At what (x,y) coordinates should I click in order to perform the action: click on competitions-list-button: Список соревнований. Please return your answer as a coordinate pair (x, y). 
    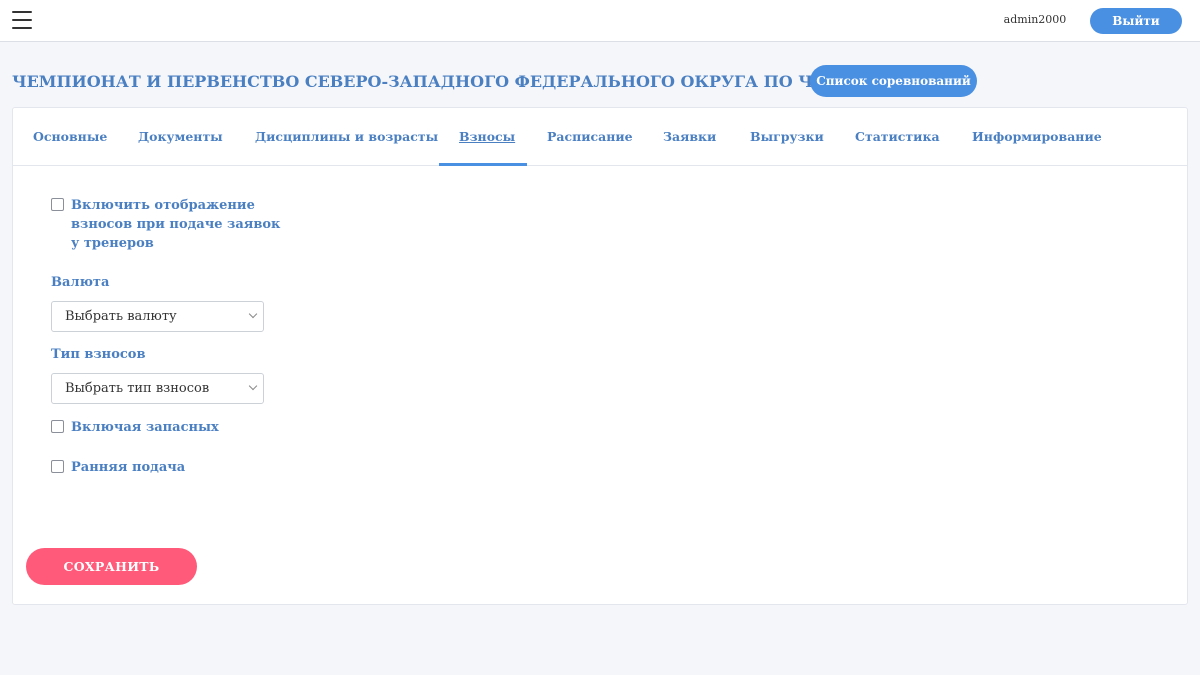
    Looking at the image, I should click on (893, 81).